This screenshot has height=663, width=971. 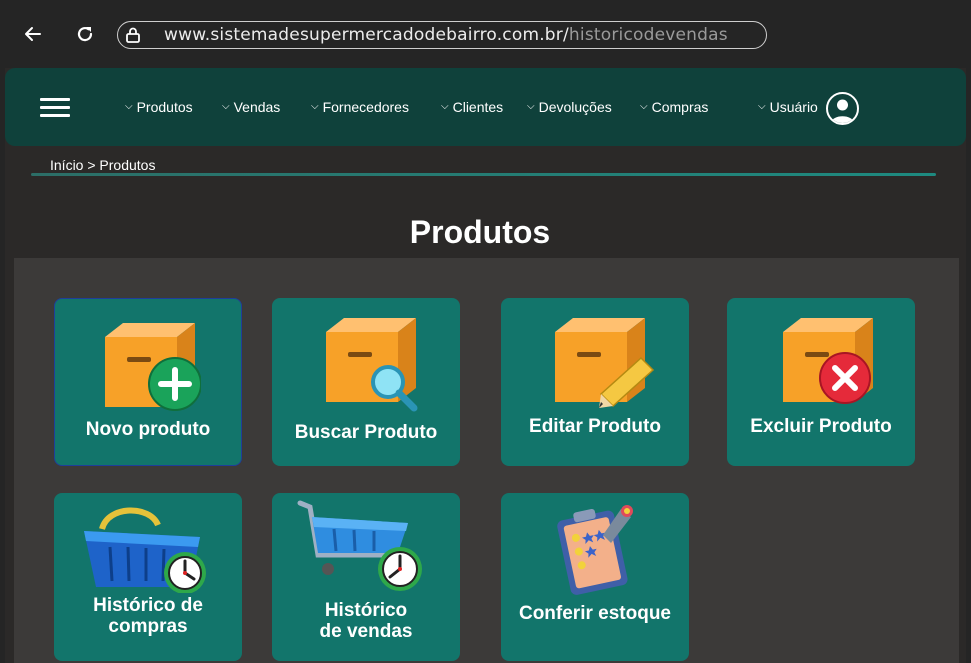 I want to click on nav-item-label: Fornecedores, so click(x=365, y=107).